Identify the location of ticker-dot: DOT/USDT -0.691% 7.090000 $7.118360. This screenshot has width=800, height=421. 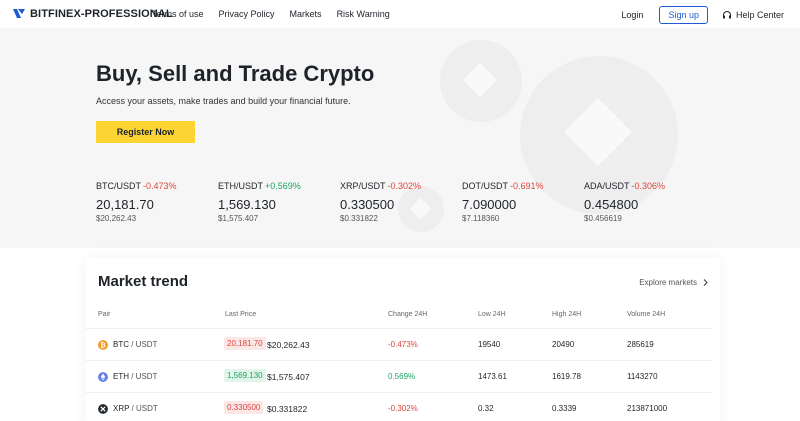
(523, 199).